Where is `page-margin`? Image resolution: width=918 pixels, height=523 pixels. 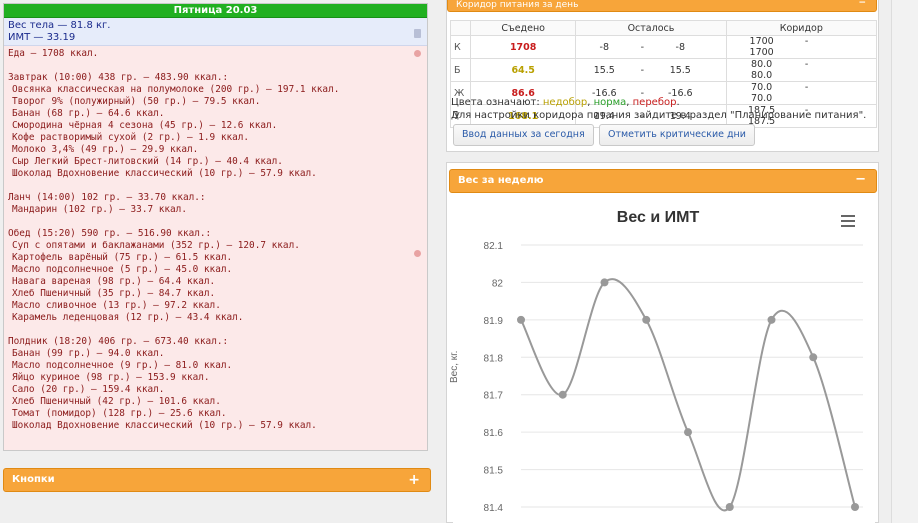 page-margin is located at coordinates (904, 261).